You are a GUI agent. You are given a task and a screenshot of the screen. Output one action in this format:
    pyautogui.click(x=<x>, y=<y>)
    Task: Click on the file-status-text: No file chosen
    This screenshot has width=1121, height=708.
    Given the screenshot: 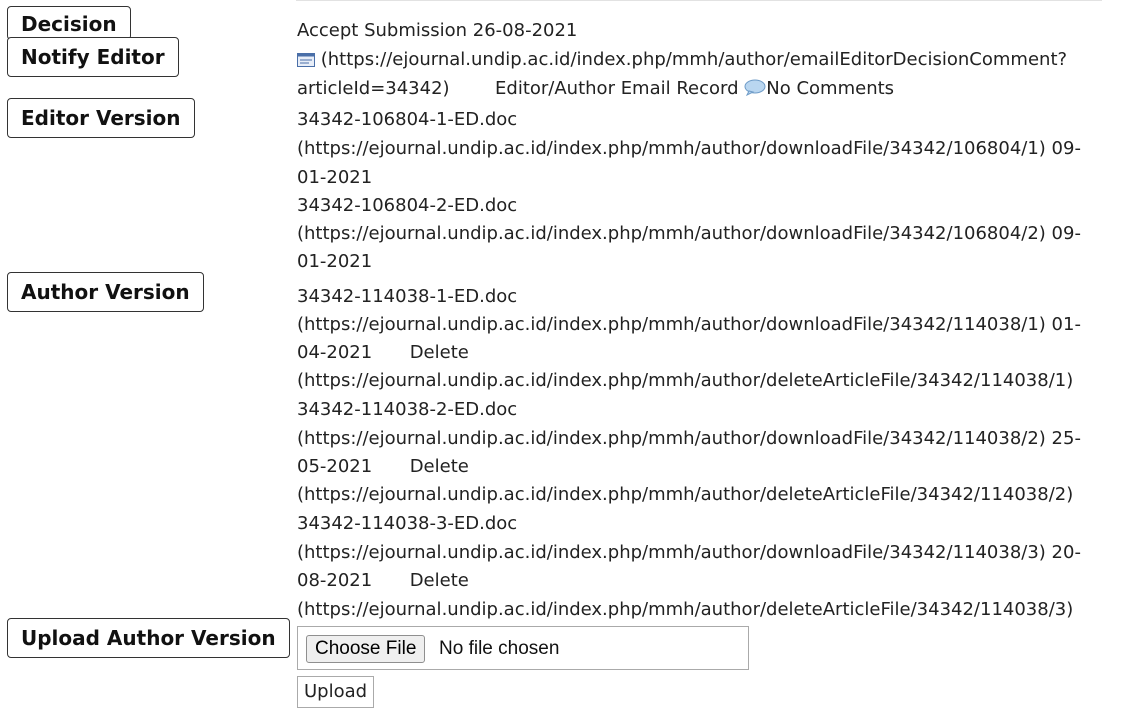 What is the action you would take?
    pyautogui.click(x=499, y=648)
    